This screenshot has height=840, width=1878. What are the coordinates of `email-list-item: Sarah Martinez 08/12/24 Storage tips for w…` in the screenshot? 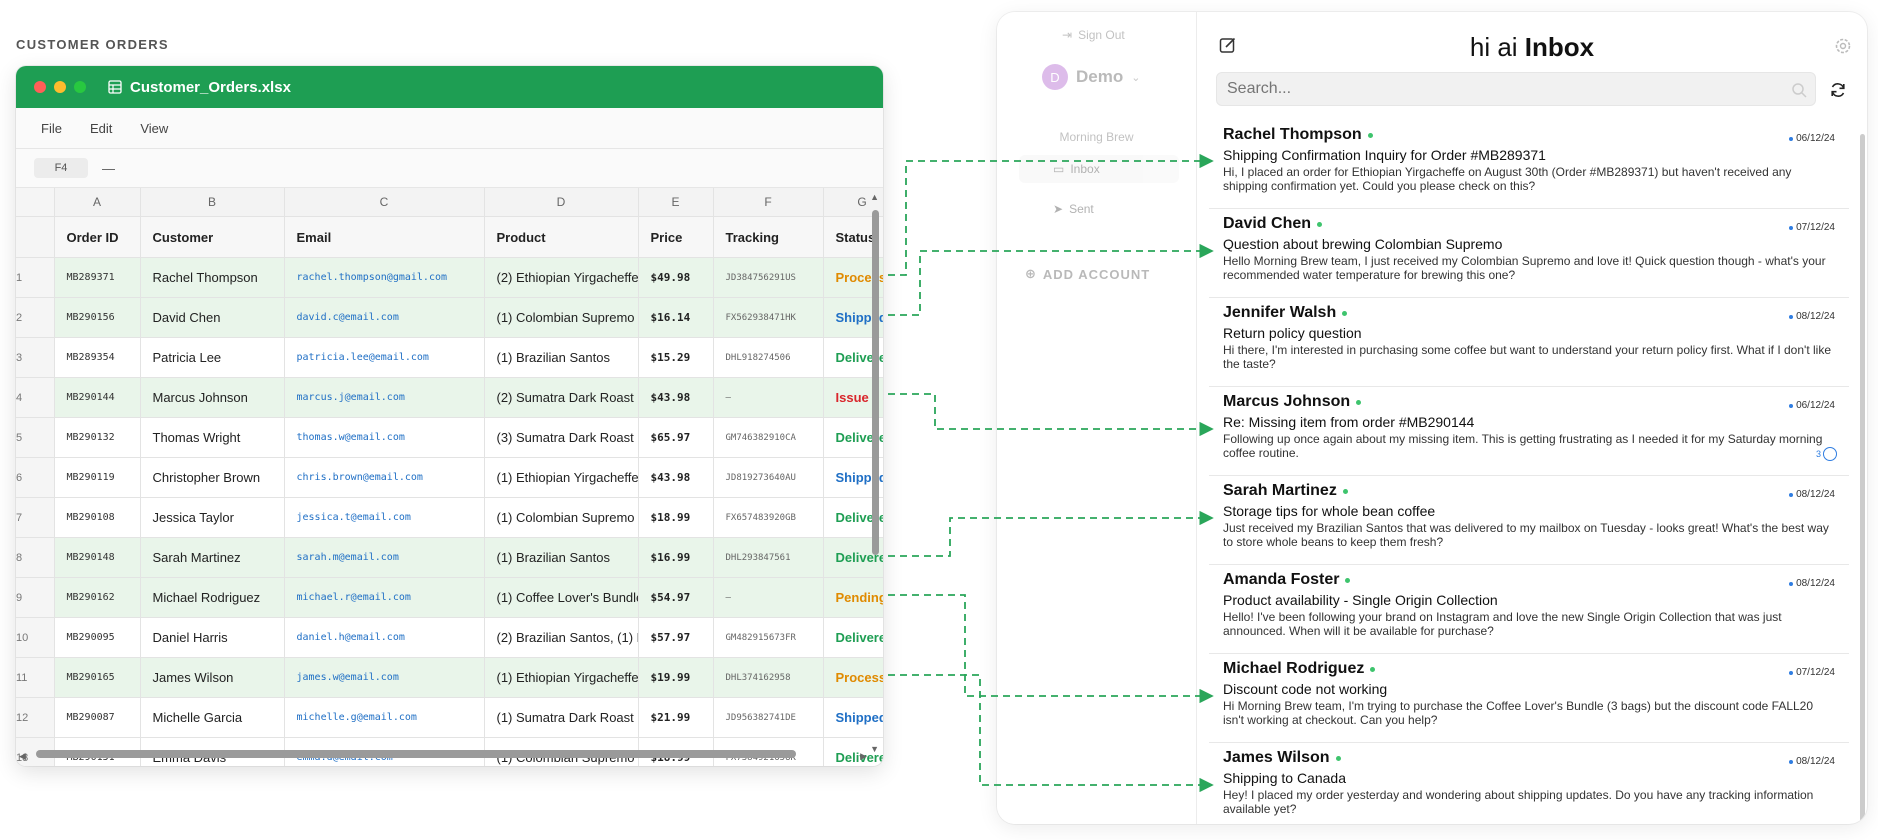 It's located at (1529, 520).